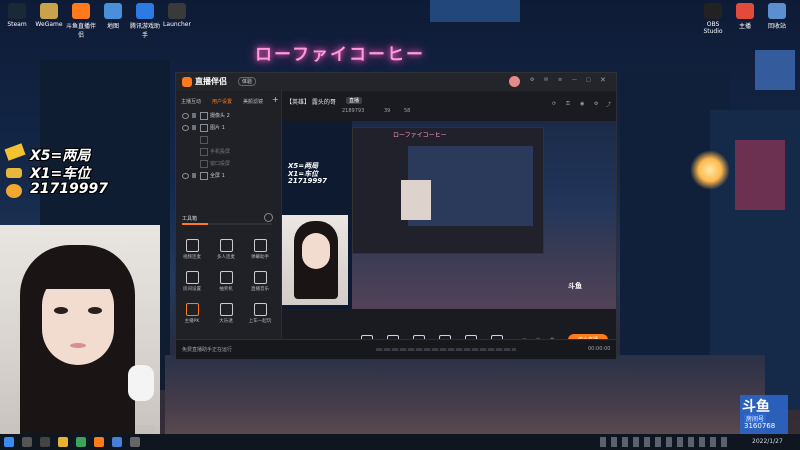  Describe the element at coordinates (760, 426) in the screenshot. I see `room-id: 3160768` at that location.